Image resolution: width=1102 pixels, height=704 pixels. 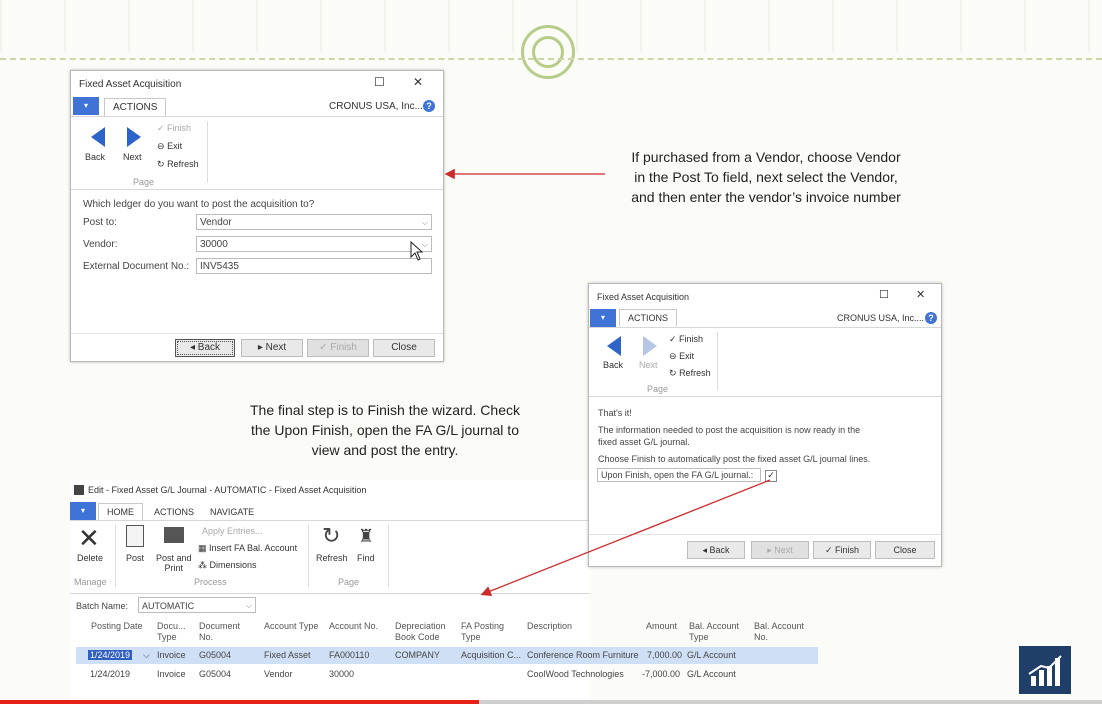 I want to click on insert-label: Insert FA Bal. Account, so click(x=253, y=548).